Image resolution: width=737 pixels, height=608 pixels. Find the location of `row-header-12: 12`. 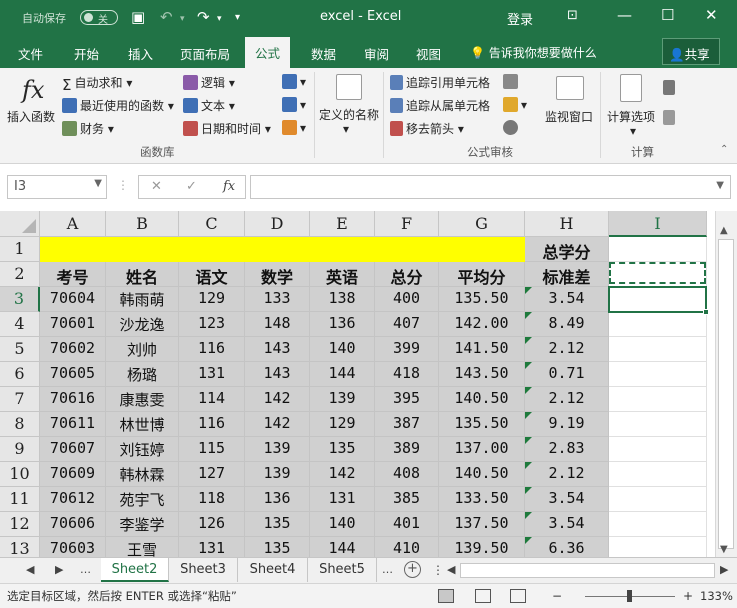

row-header-12: 12 is located at coordinates (20, 524).